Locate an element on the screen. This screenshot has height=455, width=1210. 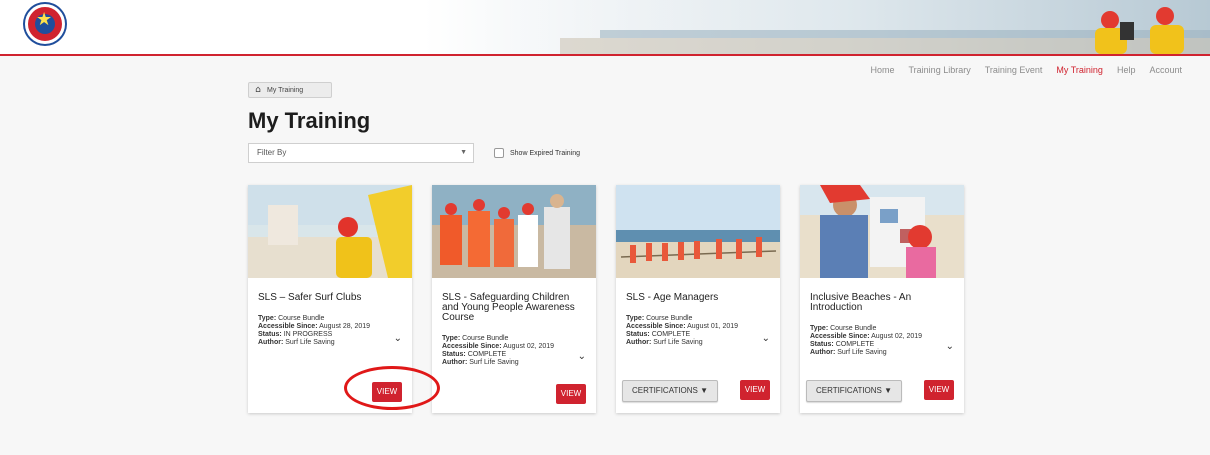
nav-home: Home is located at coordinates (883, 70).